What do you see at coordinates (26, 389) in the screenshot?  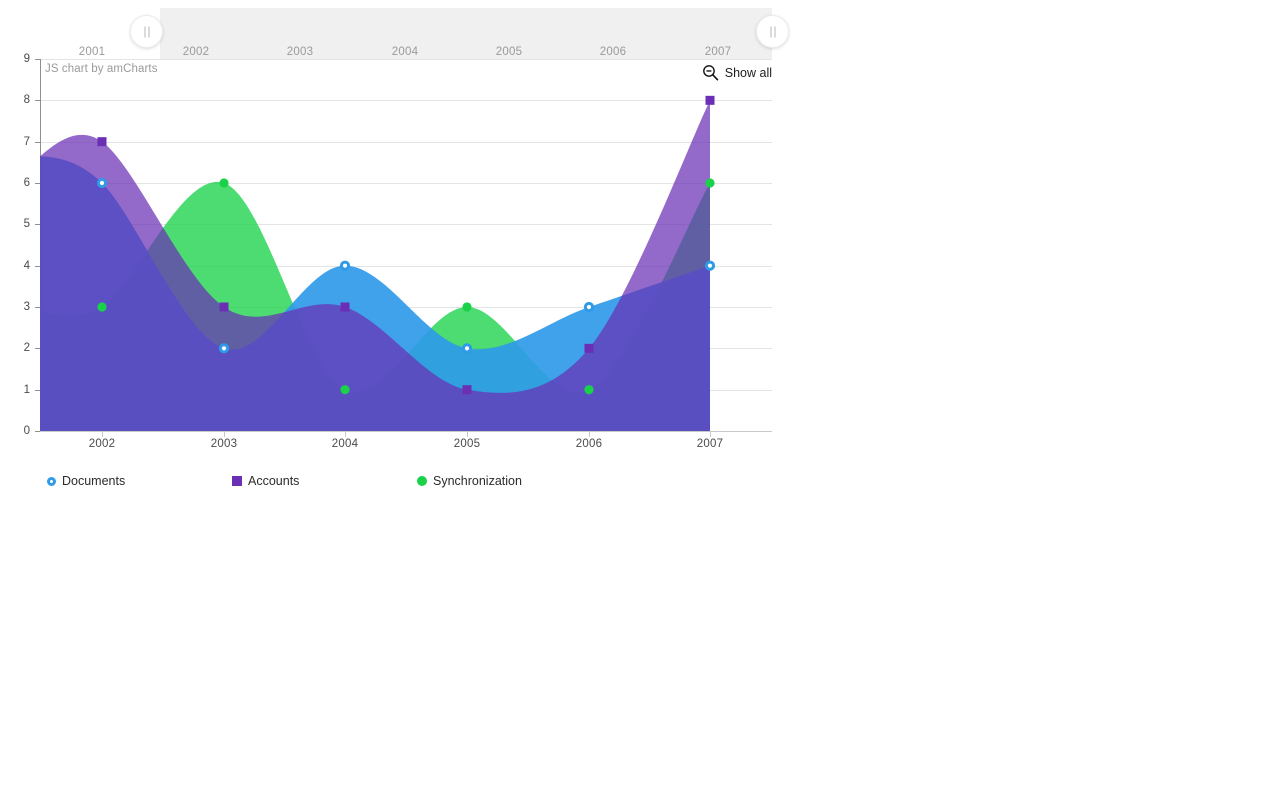 I see `y-tick-label-1: 1` at bounding box center [26, 389].